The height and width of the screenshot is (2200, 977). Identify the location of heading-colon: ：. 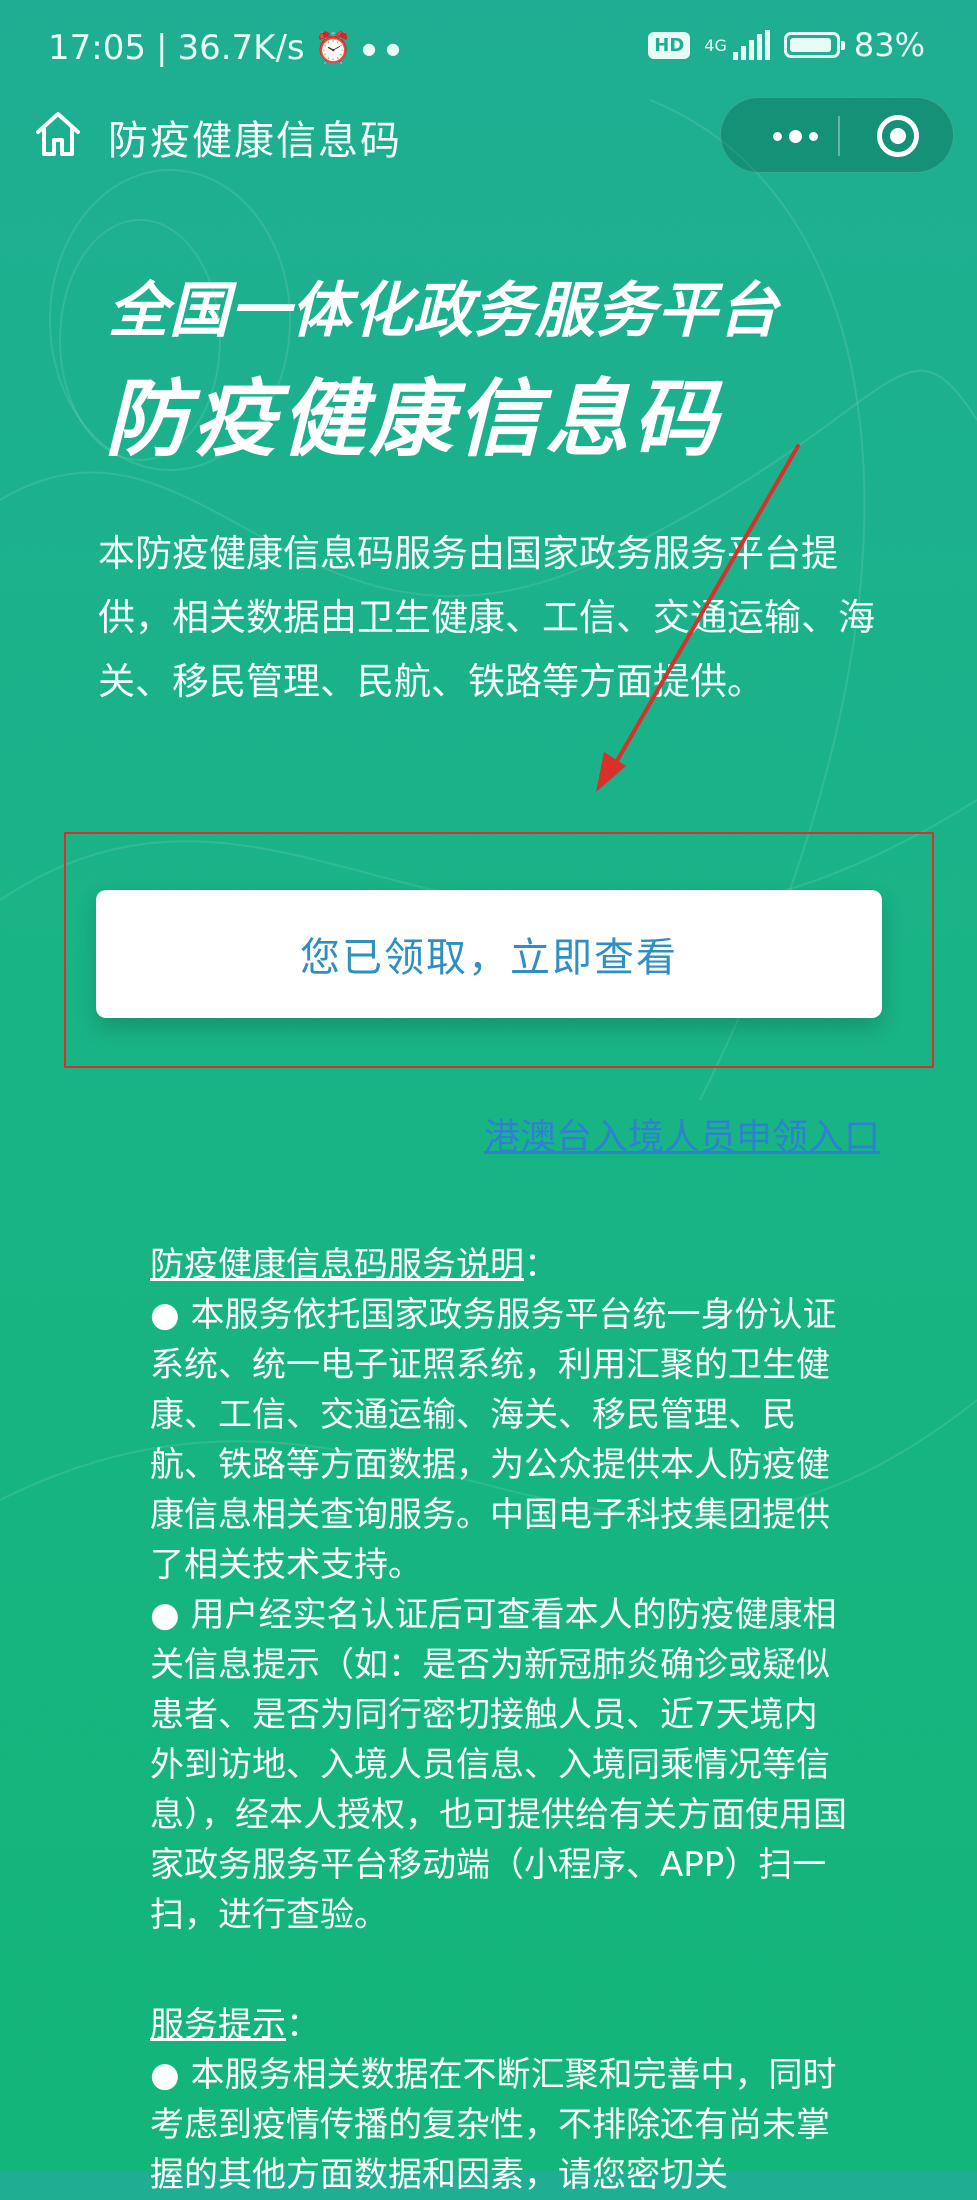
(541, 1265).